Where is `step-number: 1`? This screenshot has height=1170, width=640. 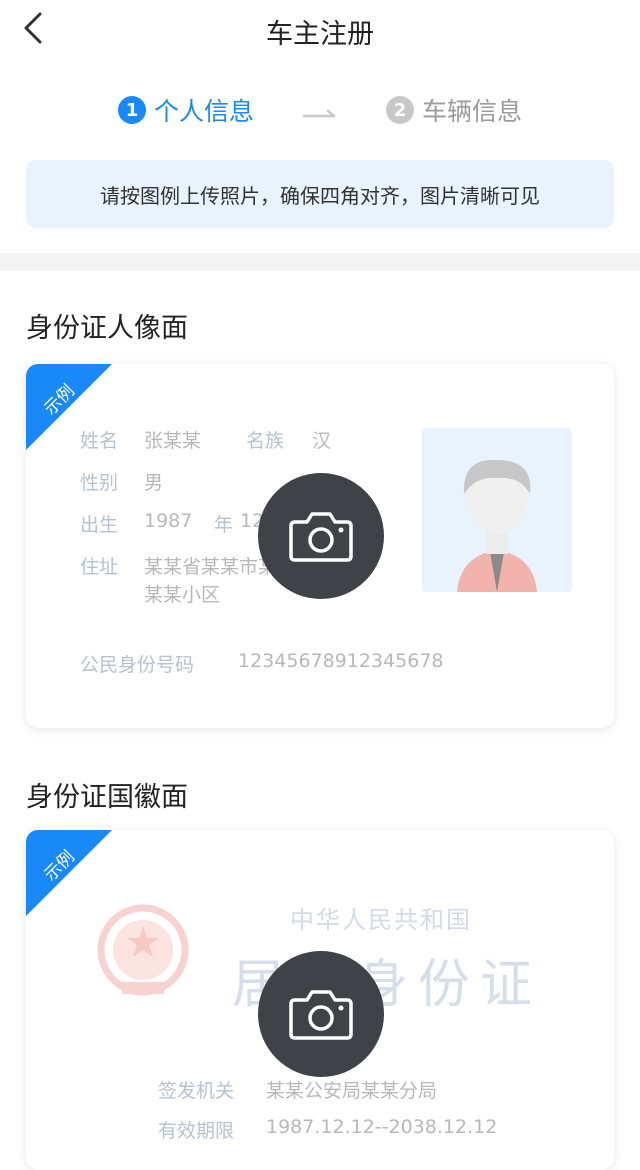 step-number: 1 is located at coordinates (132, 110).